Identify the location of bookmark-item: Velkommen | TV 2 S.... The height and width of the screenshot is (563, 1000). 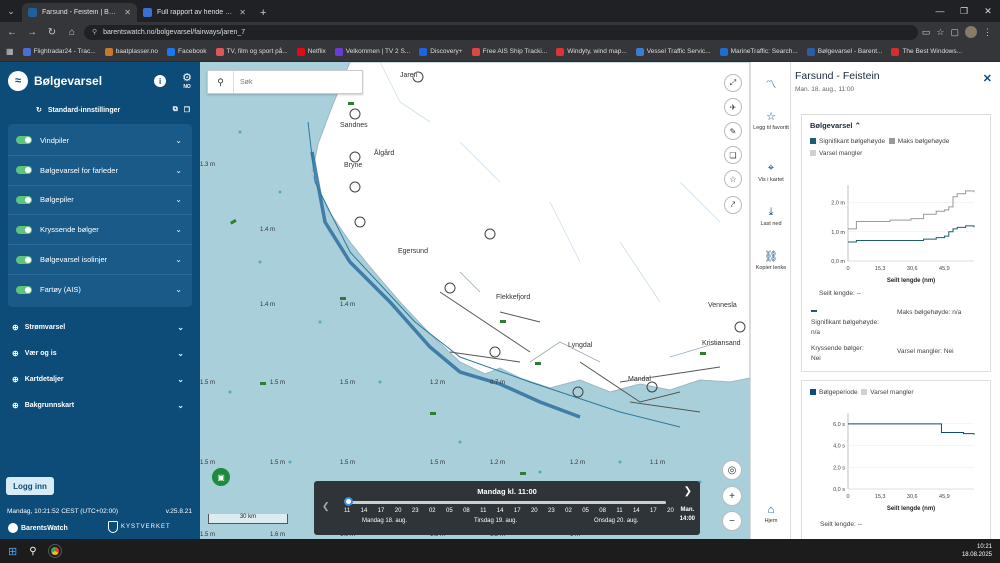
(372, 51).